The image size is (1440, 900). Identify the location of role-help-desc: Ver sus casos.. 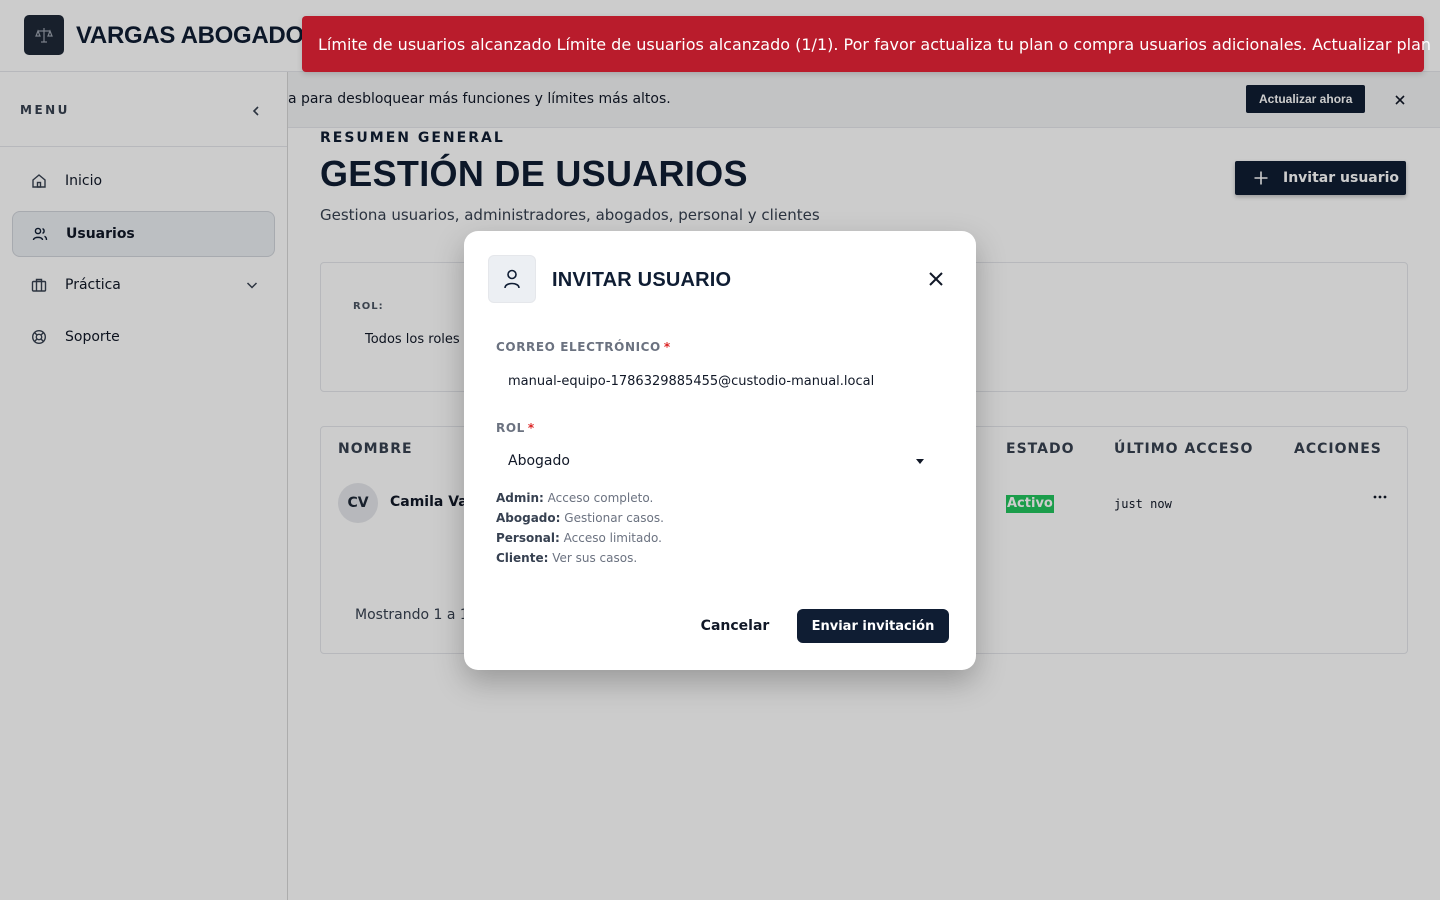
(595, 558).